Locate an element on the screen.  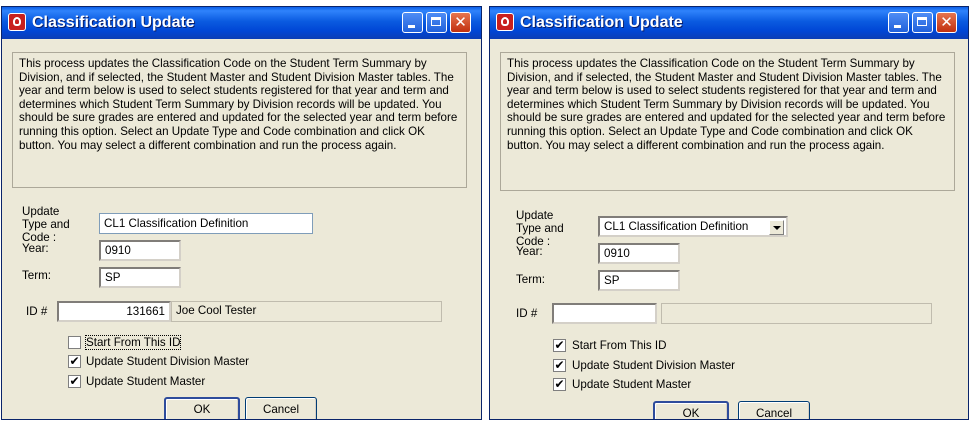
start-from-id-checkbox: ✔ is located at coordinates (559, 345).